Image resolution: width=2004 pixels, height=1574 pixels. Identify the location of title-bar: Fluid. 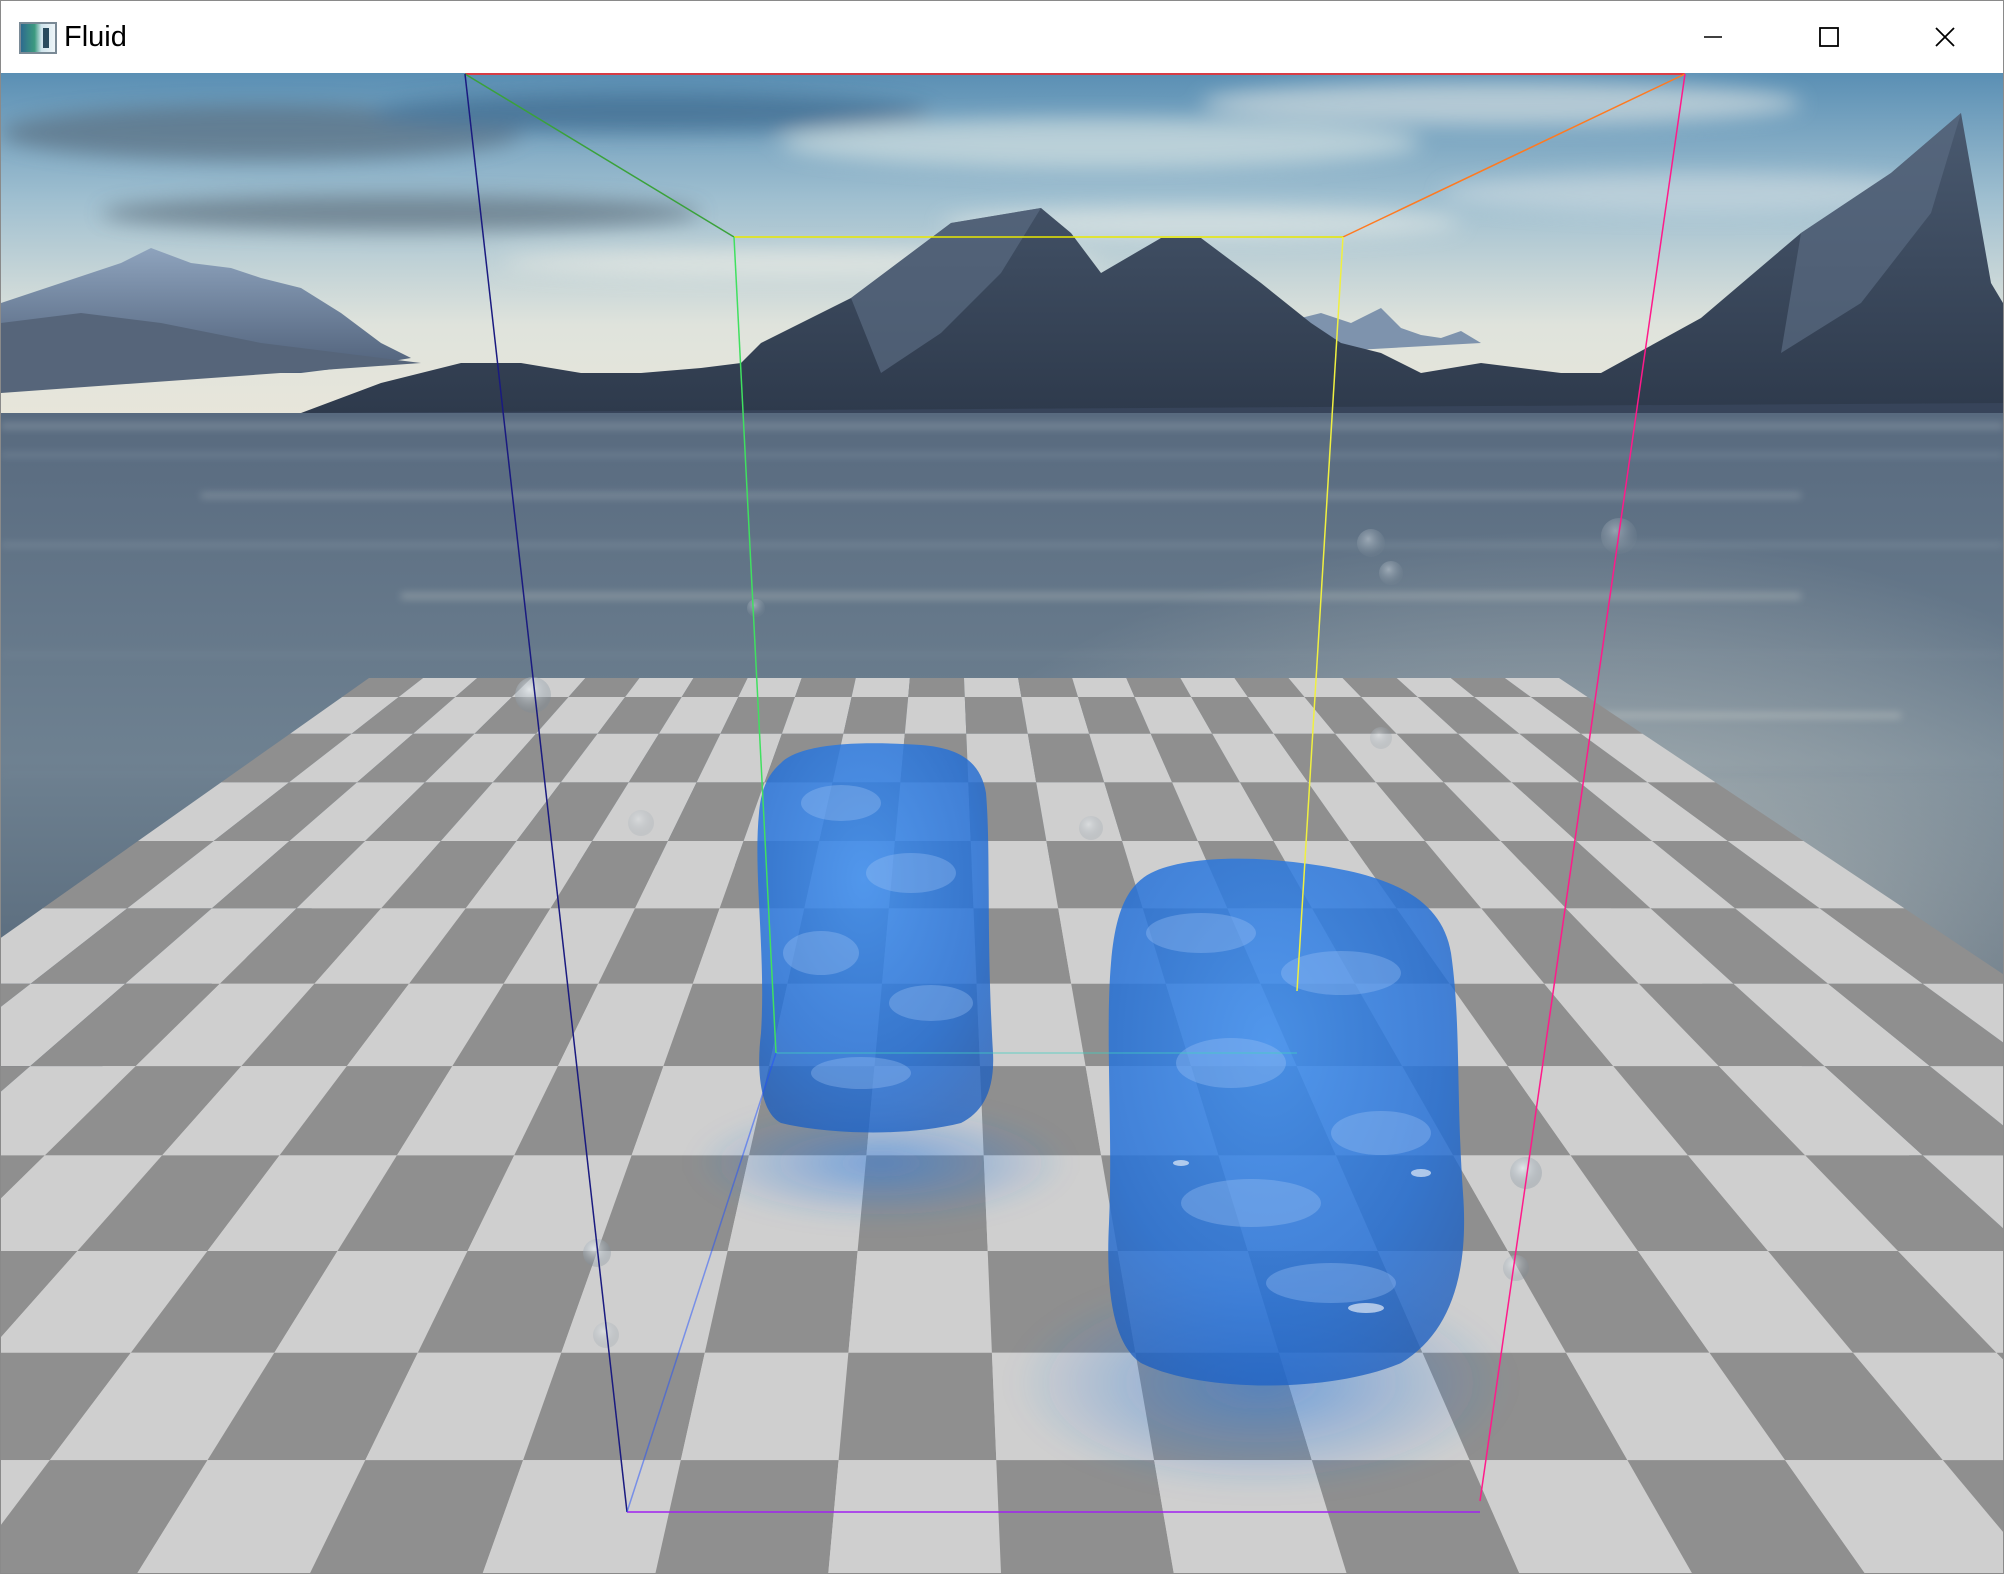
(1002, 37).